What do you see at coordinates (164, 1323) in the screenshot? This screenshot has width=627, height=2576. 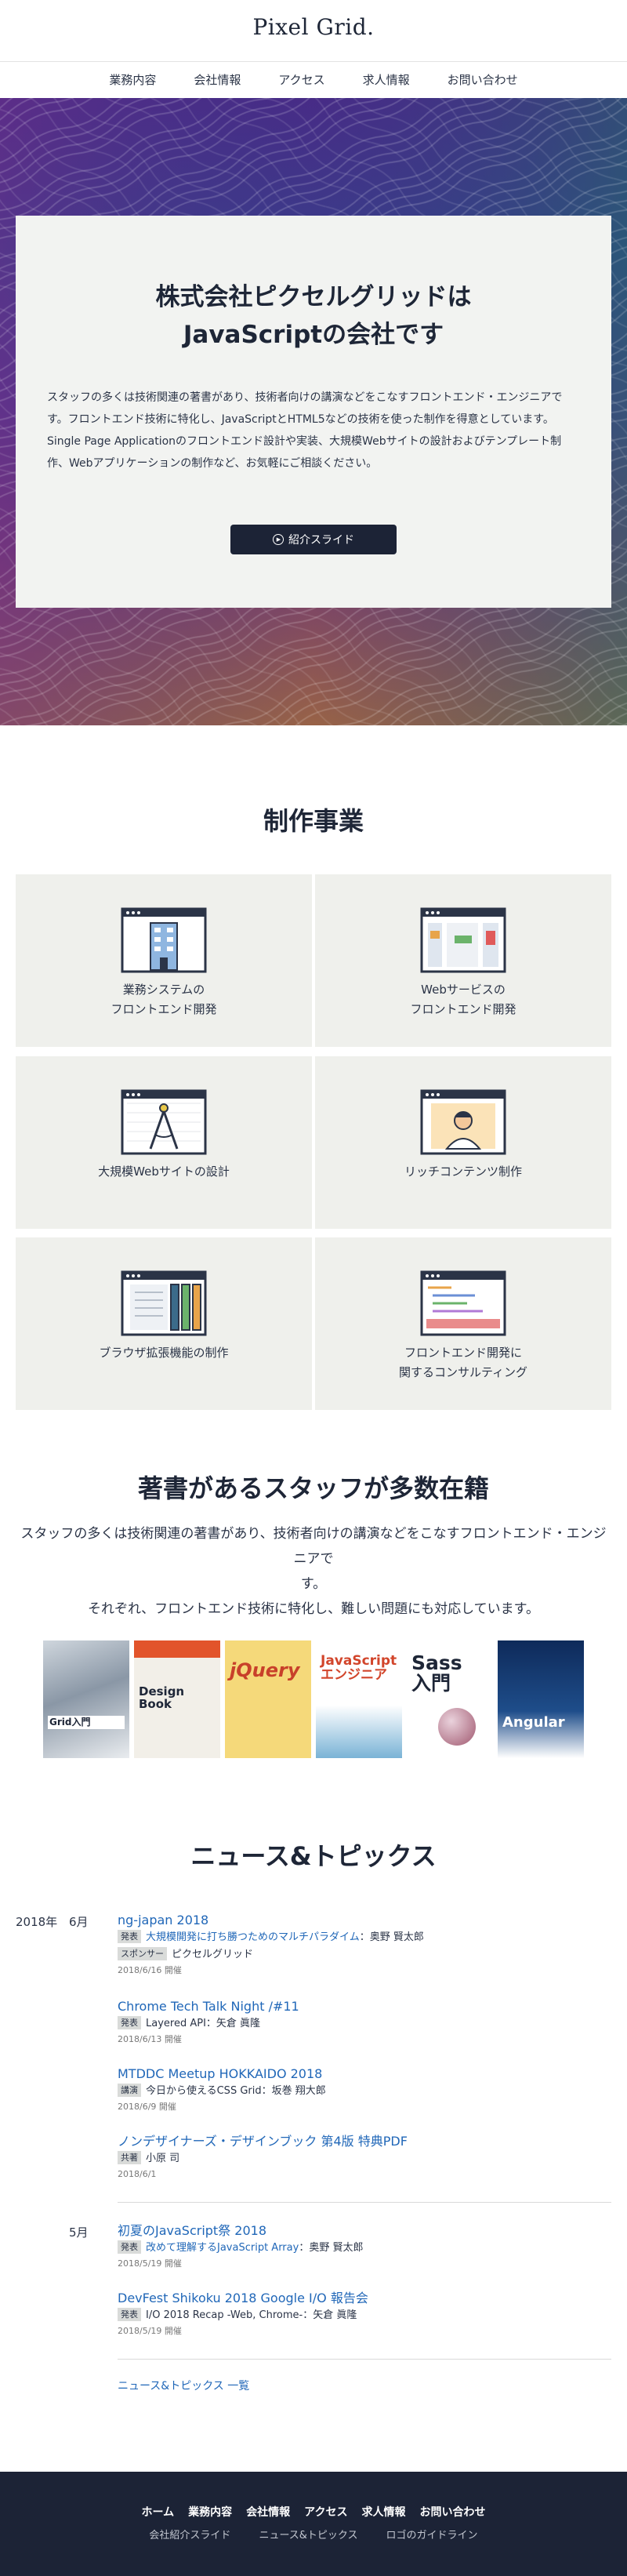 I see `service-card-browser-extension: ブラウザ拡張機能の制作` at bounding box center [164, 1323].